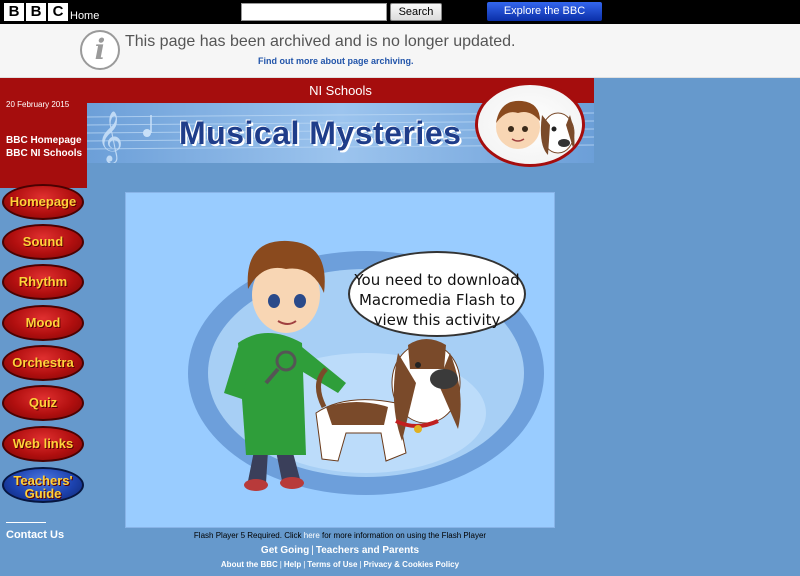 The width and height of the screenshot is (800, 576). What do you see at coordinates (43, 403) in the screenshot?
I see `nav-quiz-button: Quiz` at bounding box center [43, 403].